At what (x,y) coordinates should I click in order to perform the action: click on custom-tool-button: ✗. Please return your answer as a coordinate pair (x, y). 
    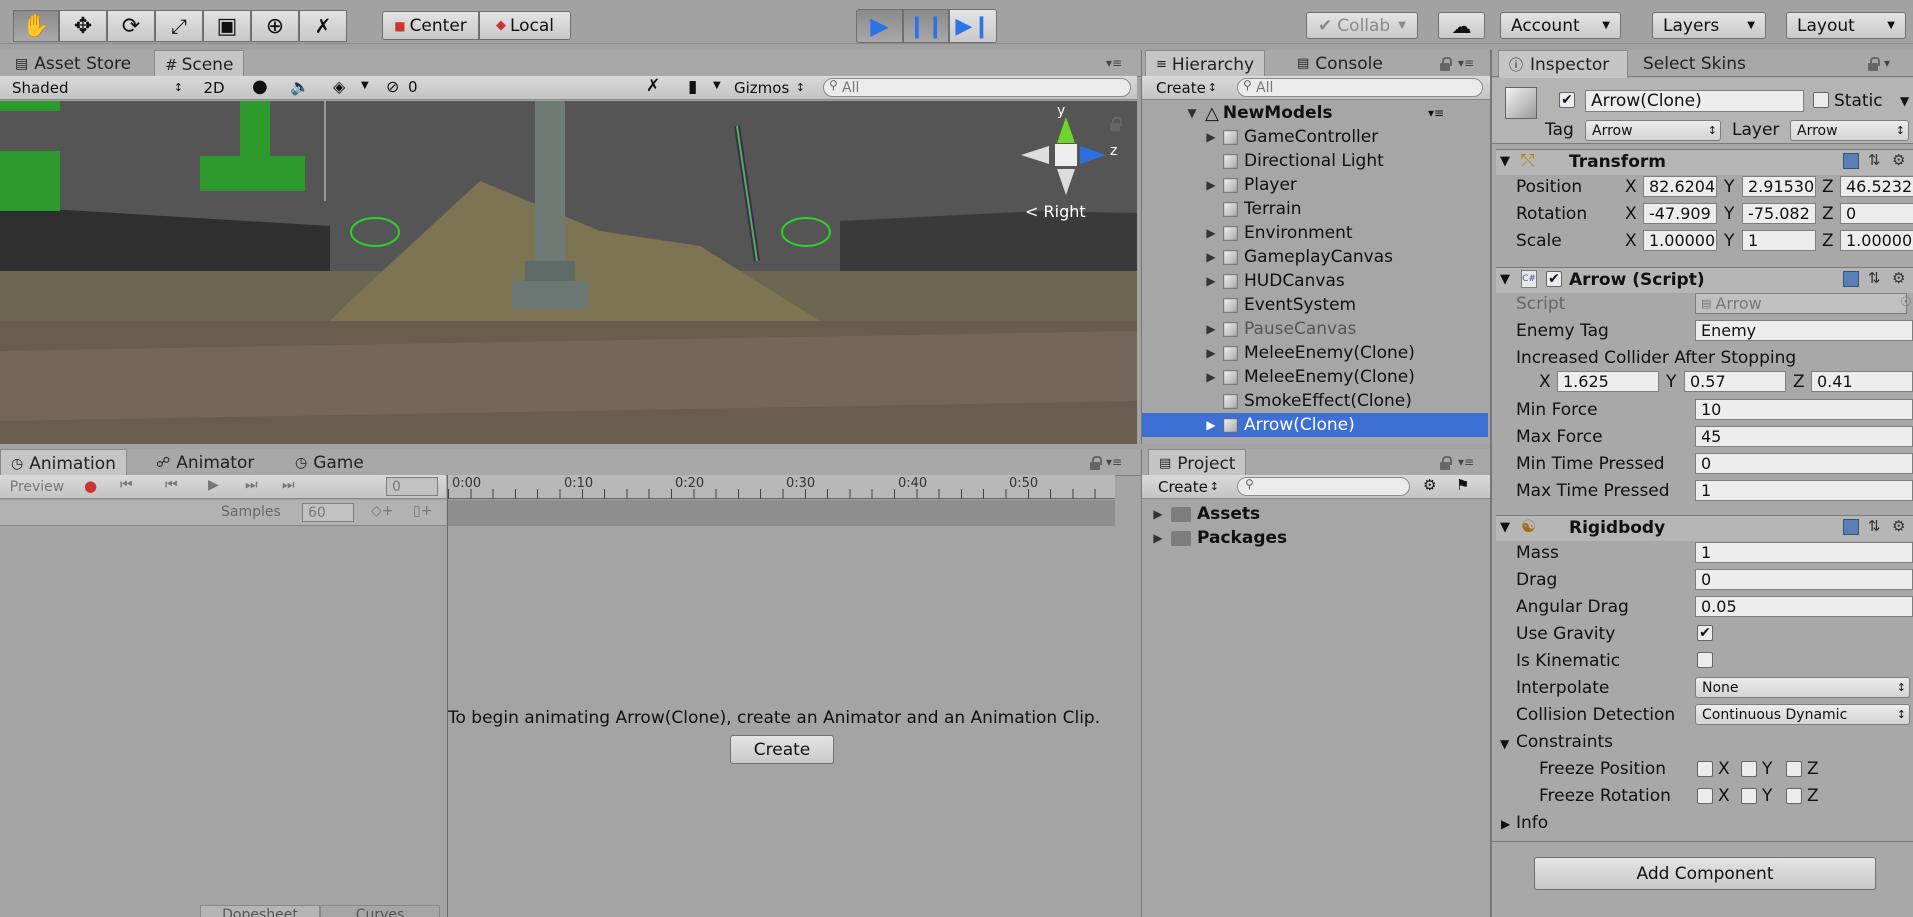
    Looking at the image, I should click on (323, 26).